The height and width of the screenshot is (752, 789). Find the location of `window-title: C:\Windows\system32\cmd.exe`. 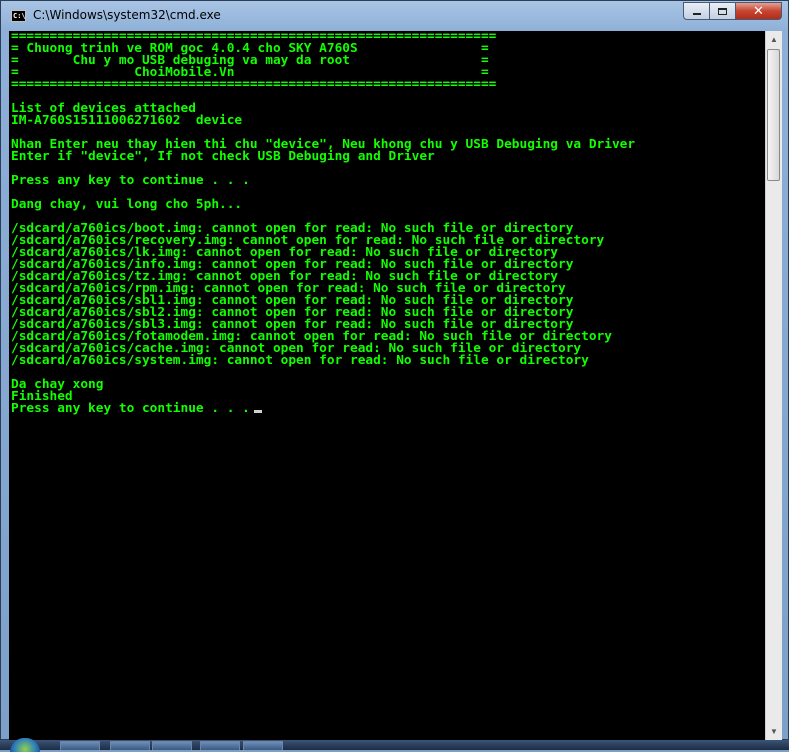

window-title: C:\Windows\system32\cmd.exe is located at coordinates (127, 15).